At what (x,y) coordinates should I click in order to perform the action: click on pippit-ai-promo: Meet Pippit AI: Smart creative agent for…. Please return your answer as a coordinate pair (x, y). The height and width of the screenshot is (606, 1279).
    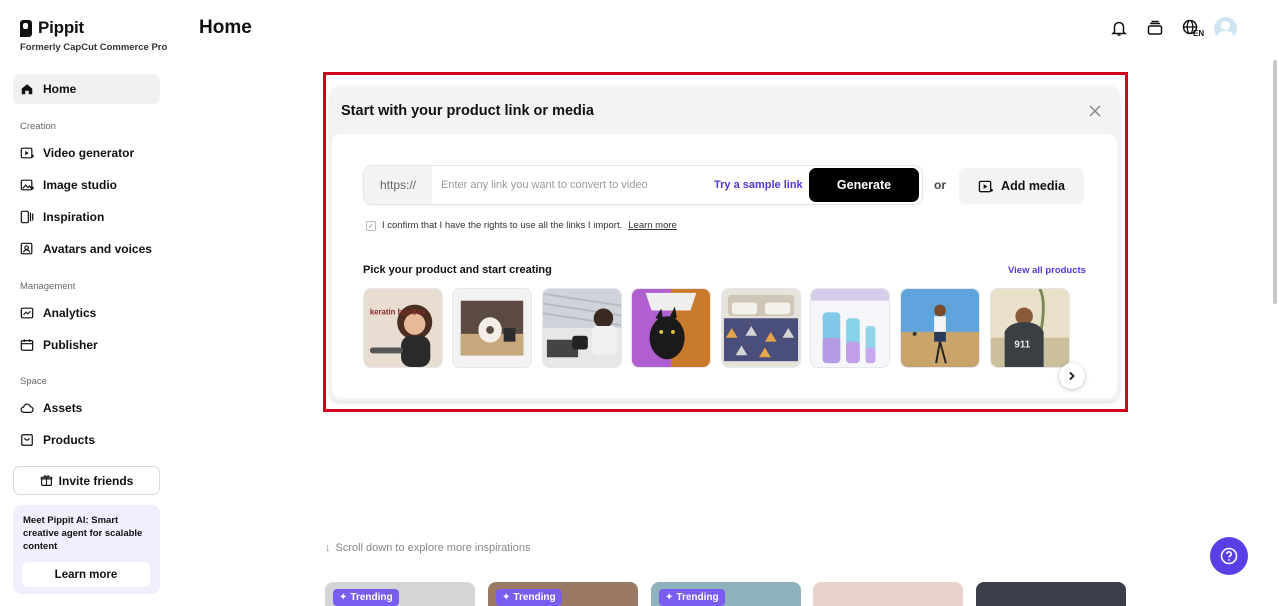
    Looking at the image, I should click on (86, 549).